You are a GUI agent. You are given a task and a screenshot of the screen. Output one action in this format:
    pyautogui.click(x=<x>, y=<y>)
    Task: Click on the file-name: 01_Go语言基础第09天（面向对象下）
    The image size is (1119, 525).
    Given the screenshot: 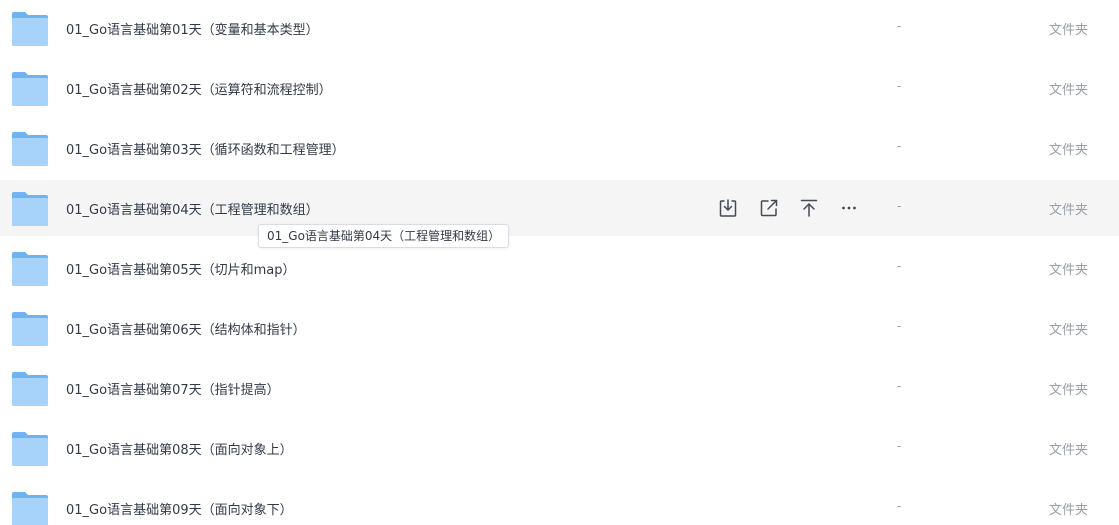 What is the action you would take?
    pyautogui.click(x=179, y=508)
    